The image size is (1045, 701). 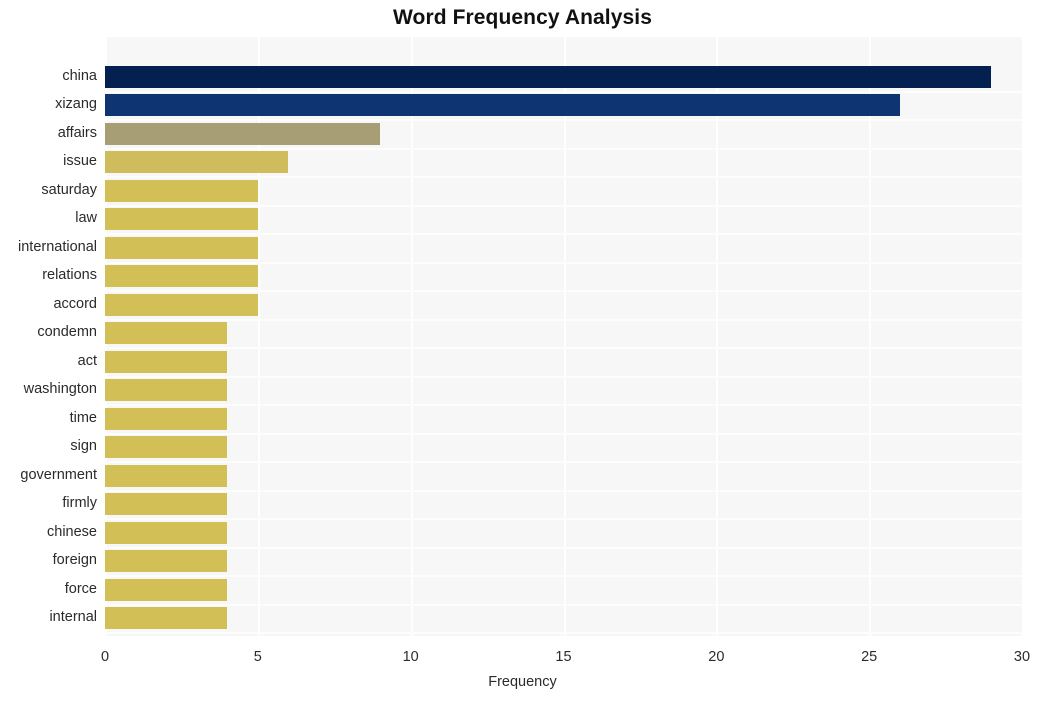 What do you see at coordinates (73, 617) in the screenshot?
I see `y-tick-label: internal` at bounding box center [73, 617].